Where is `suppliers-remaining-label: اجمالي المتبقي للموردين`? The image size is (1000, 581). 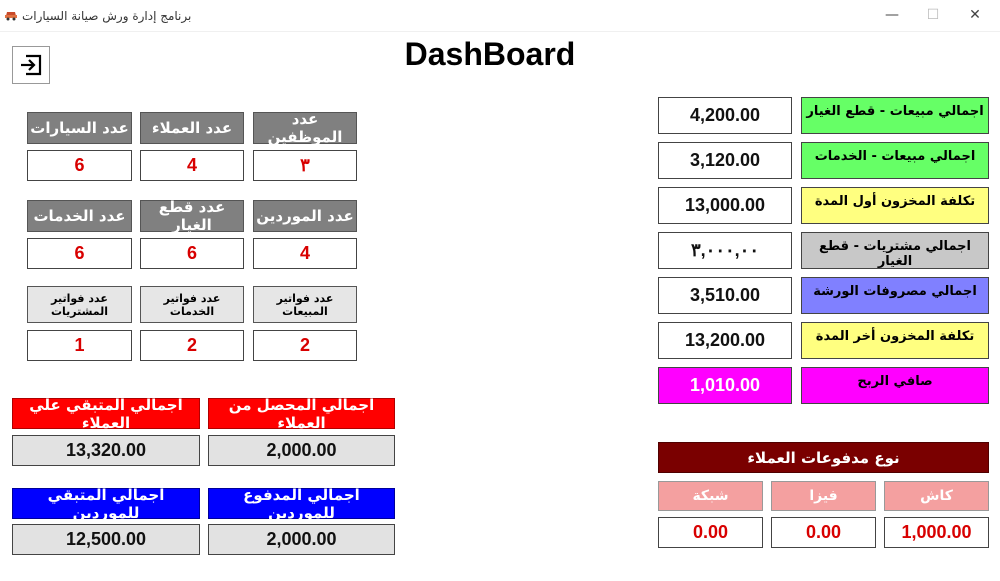
suppliers-remaining-label: اجمالي المتبقي للموردين is located at coordinates (106, 504).